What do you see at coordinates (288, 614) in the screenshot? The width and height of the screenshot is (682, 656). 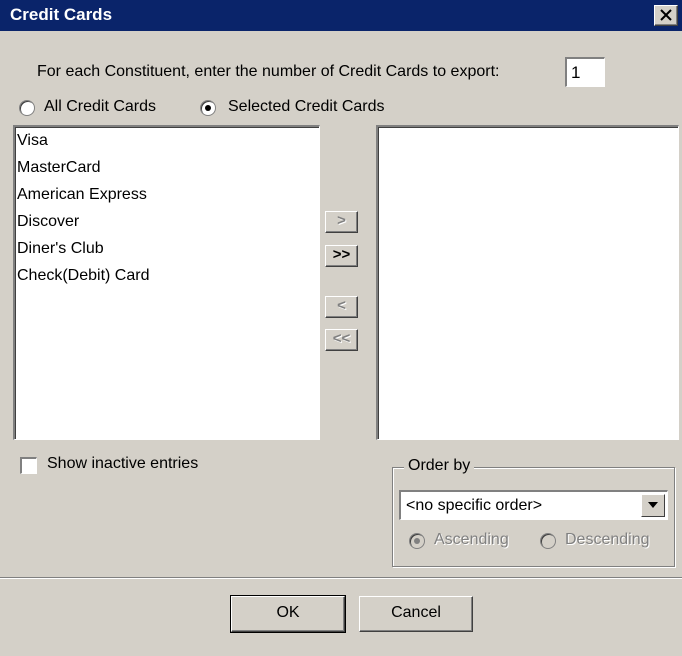 I see `ok-button: OK` at bounding box center [288, 614].